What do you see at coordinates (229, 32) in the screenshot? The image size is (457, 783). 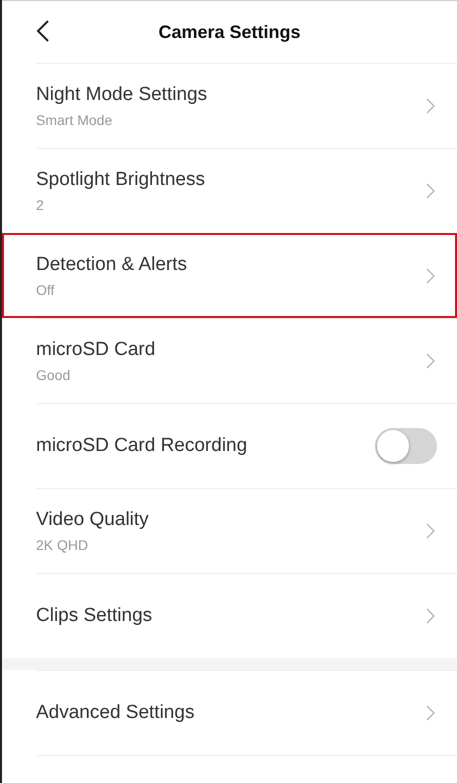 I see `page-title: Camera Settings` at bounding box center [229, 32].